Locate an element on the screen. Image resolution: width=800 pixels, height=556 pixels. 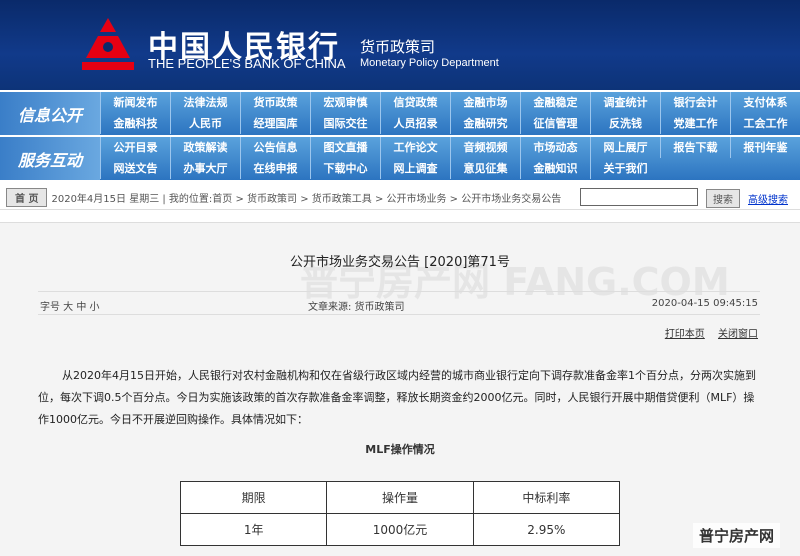
nav-item: 网送文告 is located at coordinates (135, 168).